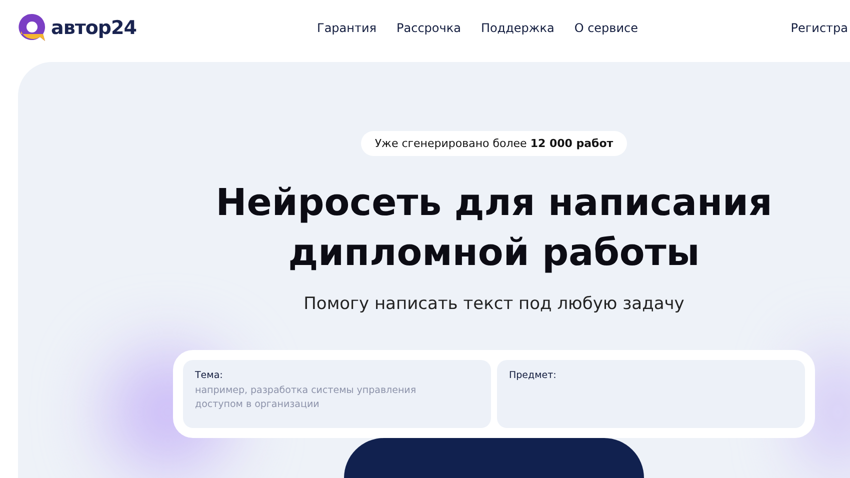  What do you see at coordinates (346, 27) in the screenshot?
I see `nav-link: Гарантия` at bounding box center [346, 27].